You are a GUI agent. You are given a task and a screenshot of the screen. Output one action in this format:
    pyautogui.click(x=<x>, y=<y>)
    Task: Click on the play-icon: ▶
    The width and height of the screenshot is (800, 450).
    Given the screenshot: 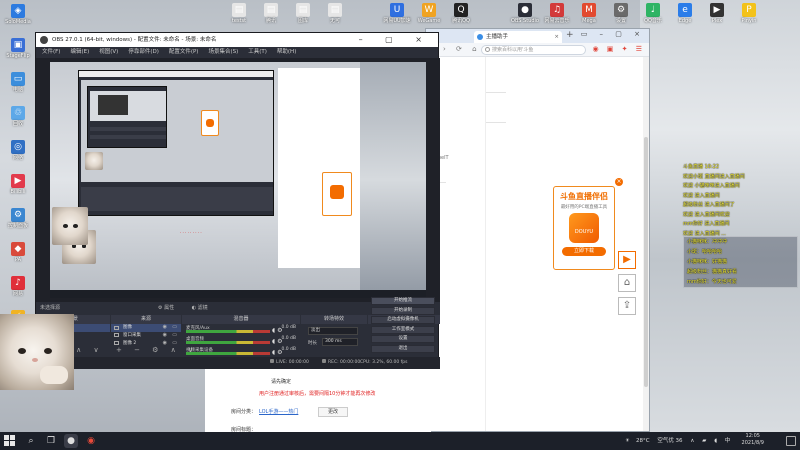 What is the action you would take?
    pyautogui.click(x=627, y=260)
    